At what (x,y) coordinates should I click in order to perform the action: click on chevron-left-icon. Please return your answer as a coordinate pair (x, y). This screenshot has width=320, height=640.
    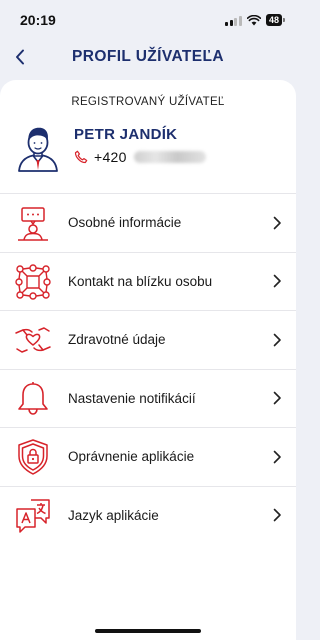
    Looking at the image, I should click on (20, 57).